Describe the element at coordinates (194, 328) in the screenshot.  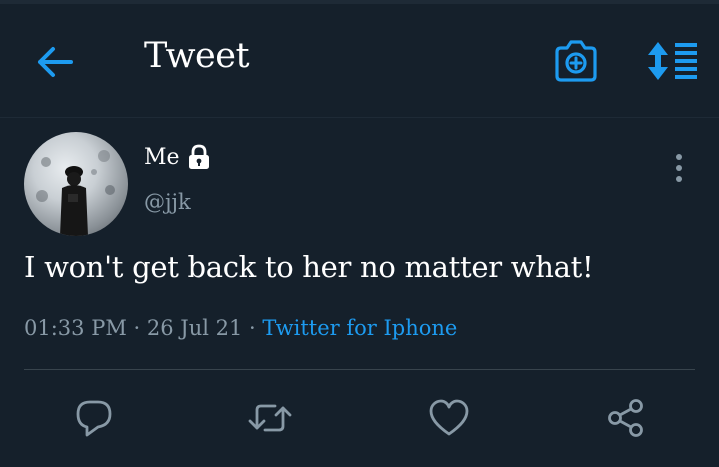
I see `tweet-date: 26 Jul 21` at that location.